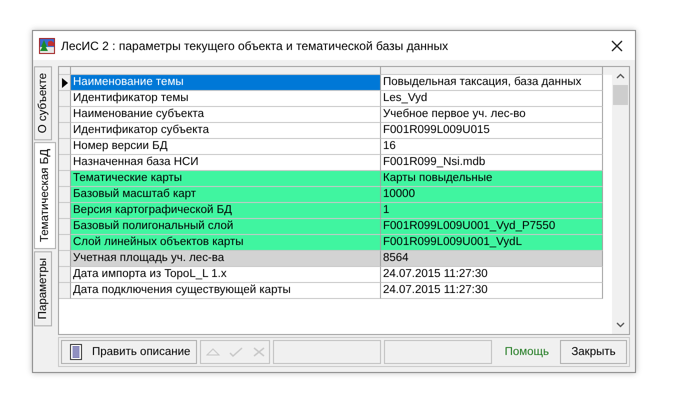 Image resolution: width=685 pixels, height=409 pixels. What do you see at coordinates (236, 352) in the screenshot?
I see `check-icon` at bounding box center [236, 352].